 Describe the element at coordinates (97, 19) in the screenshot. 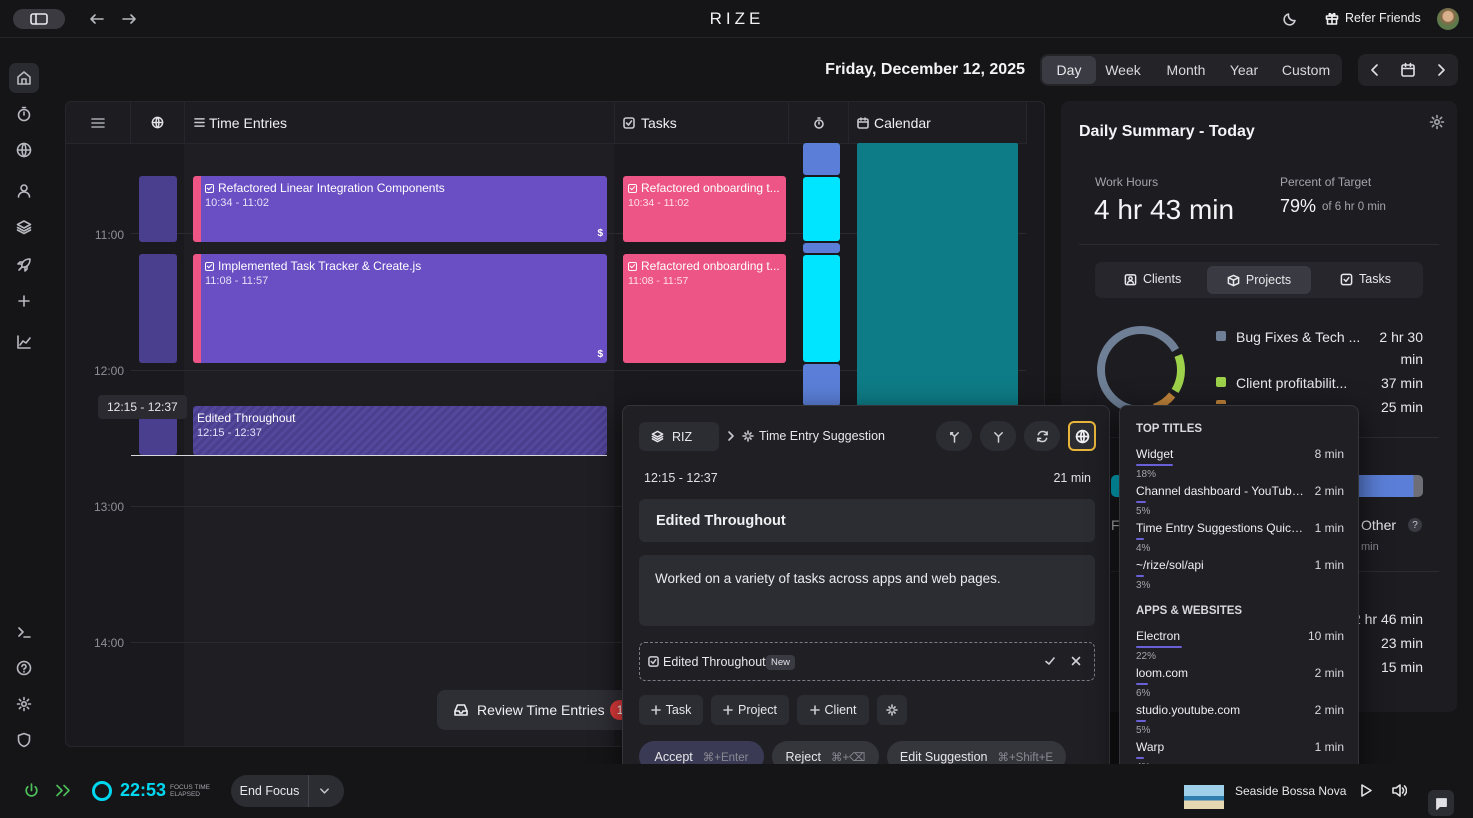

I see `back-arrow-icon` at that location.